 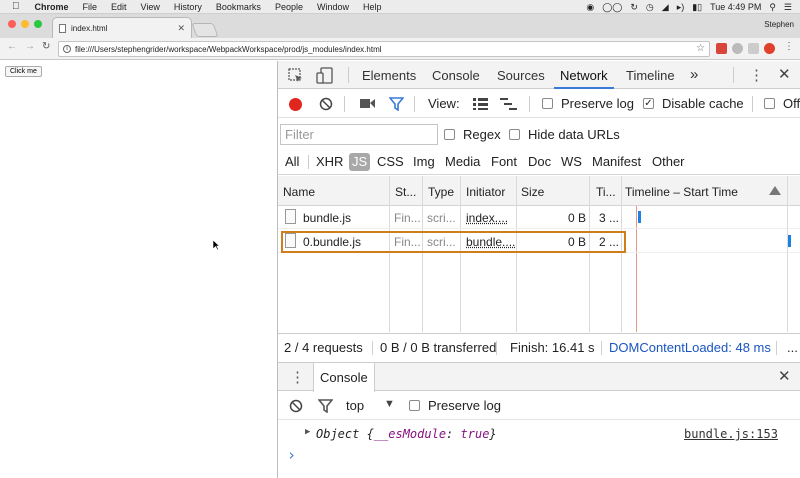 What do you see at coordinates (12, 46) in the screenshot?
I see `back-arrow-icon: ←` at bounding box center [12, 46].